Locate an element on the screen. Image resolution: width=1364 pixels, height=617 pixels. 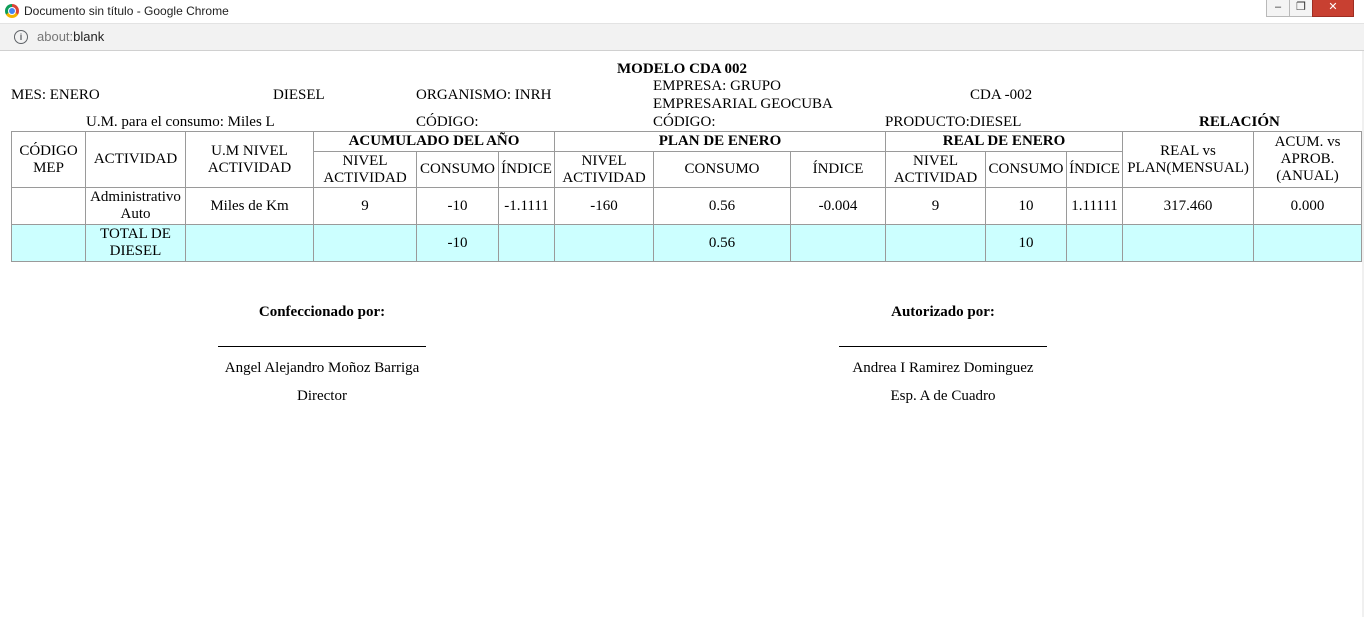
cda-label: CDA -002 is located at coordinates (1001, 95).